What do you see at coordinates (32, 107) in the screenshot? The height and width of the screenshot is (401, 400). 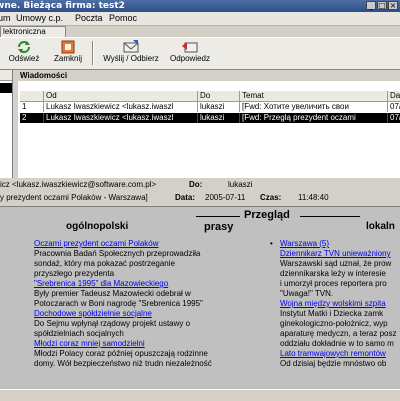 I see `row-number: 1` at bounding box center [32, 107].